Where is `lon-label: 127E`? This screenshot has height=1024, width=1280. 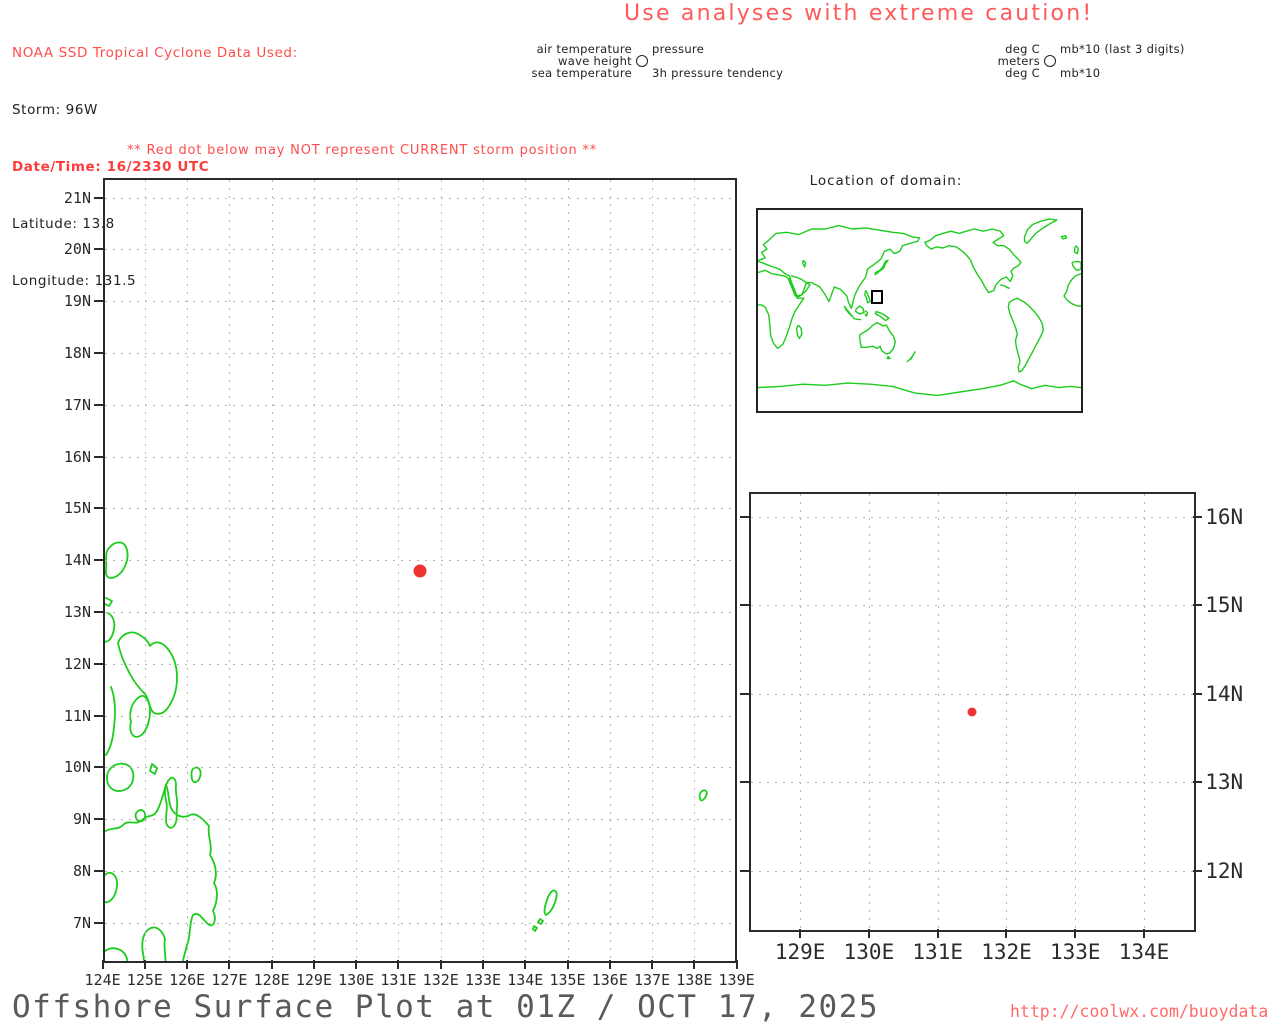
lon-label: 127E is located at coordinates (229, 980).